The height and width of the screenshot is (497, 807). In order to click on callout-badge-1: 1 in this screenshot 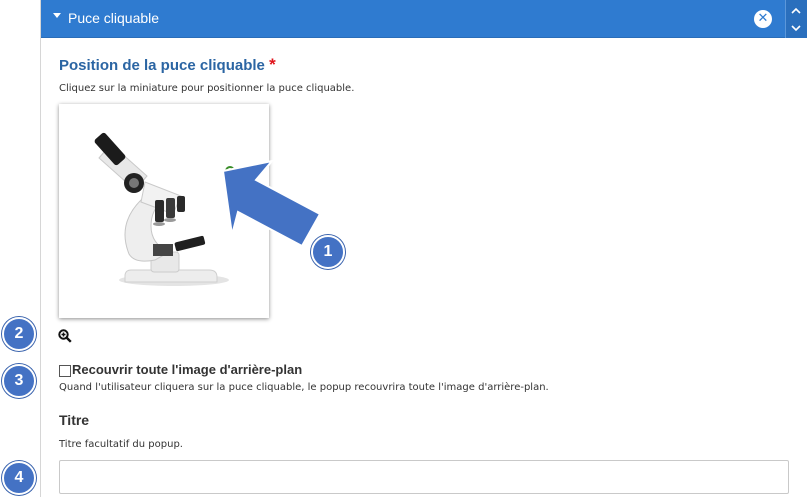, I will do `click(328, 252)`.